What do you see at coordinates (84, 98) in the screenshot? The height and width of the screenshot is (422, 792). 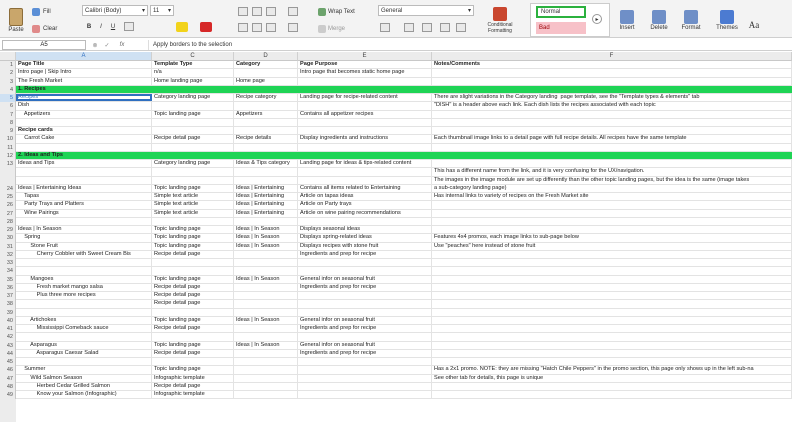 I see `cell-a: Recipes` at bounding box center [84, 98].